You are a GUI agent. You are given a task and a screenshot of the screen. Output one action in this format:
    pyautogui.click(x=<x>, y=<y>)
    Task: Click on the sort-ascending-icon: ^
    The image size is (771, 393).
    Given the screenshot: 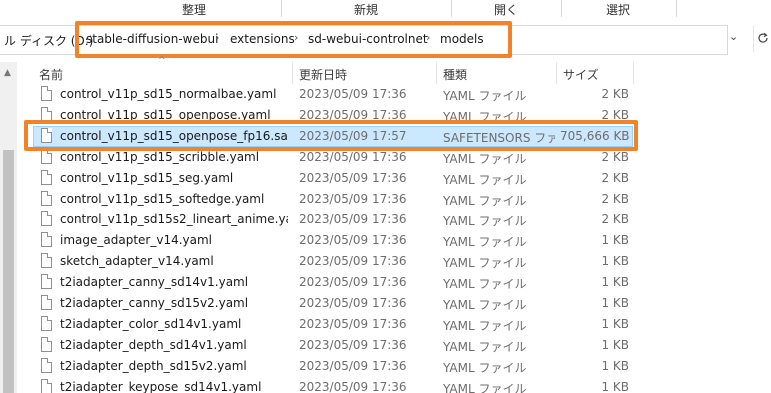 What is the action you would take?
    pyautogui.click(x=162, y=61)
    